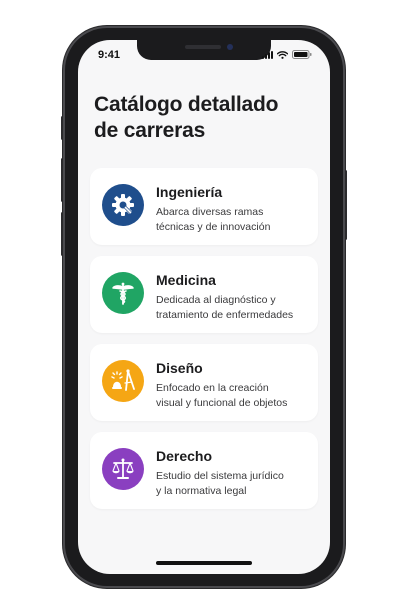  I want to click on status-icons, so click(287, 54).